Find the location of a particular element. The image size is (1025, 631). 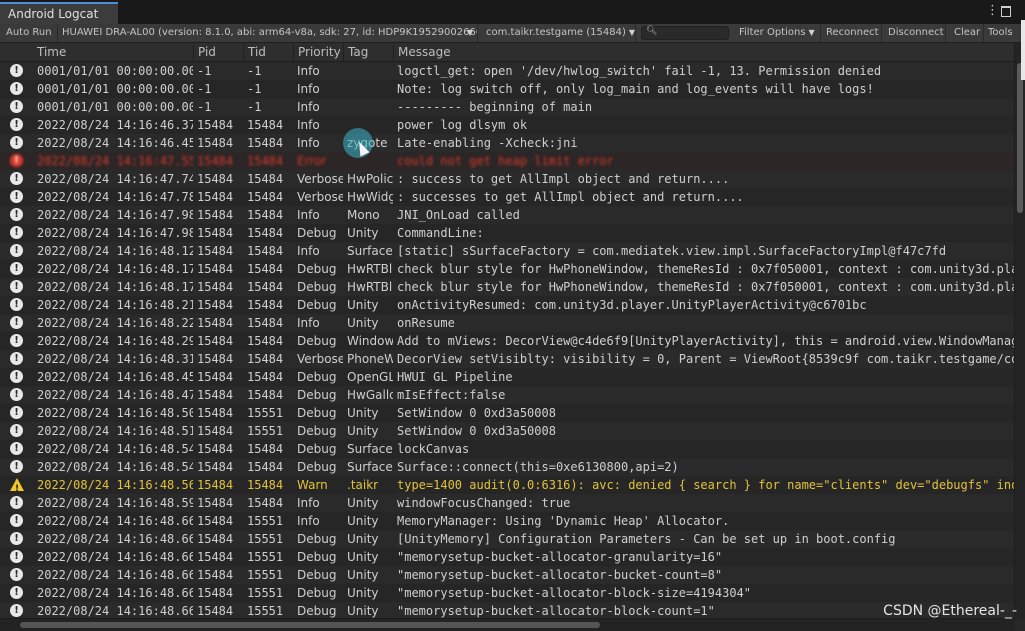

log-priority: Error is located at coordinates (312, 161).